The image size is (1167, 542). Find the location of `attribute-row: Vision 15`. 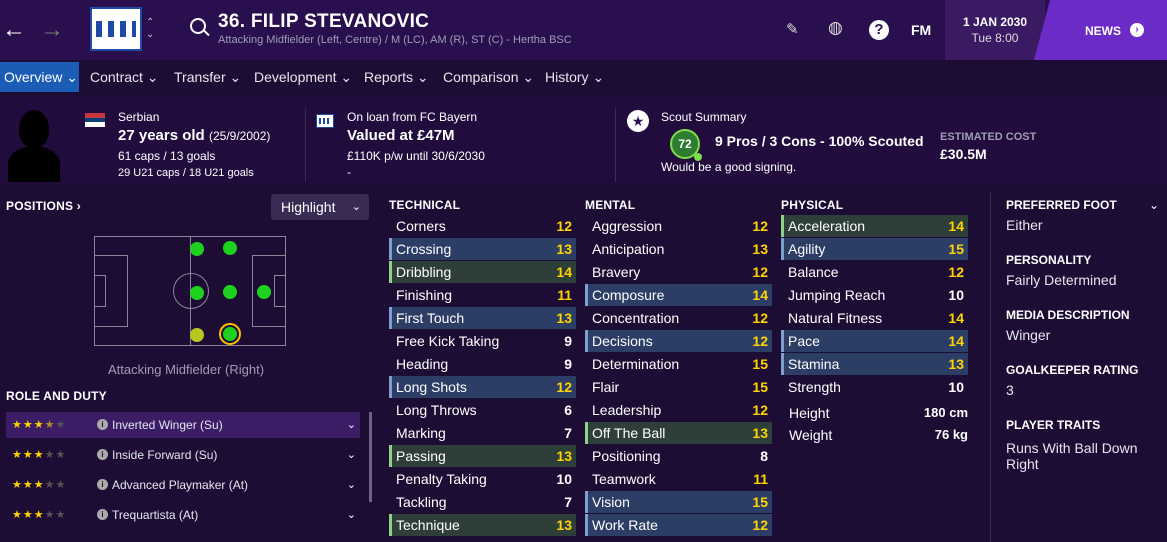

attribute-row: Vision 15 is located at coordinates (678, 502).